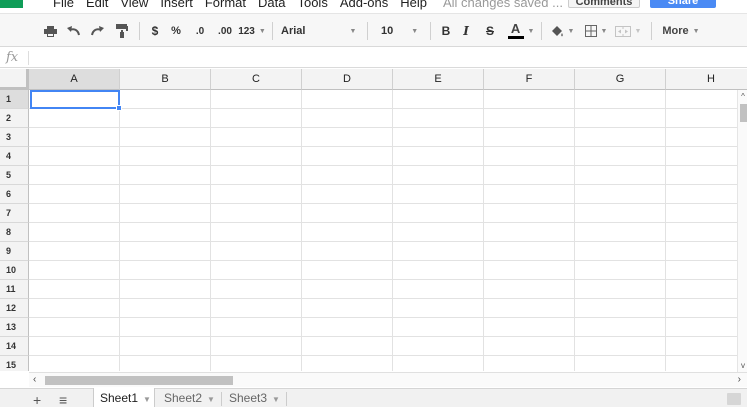 Image resolution: width=747 pixels, height=407 pixels. What do you see at coordinates (256, 79) in the screenshot?
I see `column-header-c: C` at bounding box center [256, 79].